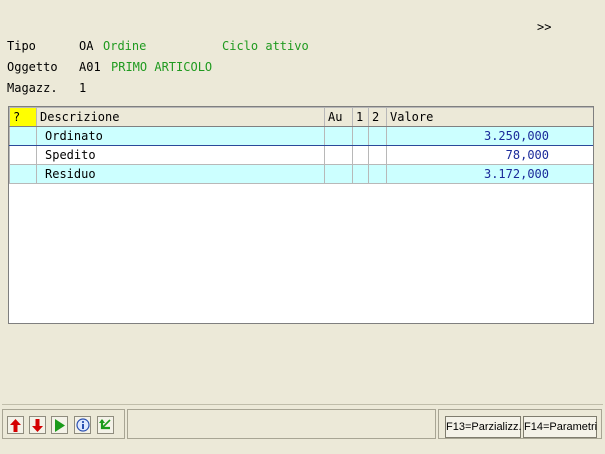 Image resolution: width=605 pixels, height=454 pixels. I want to click on arrow-up-icon, so click(15, 425).